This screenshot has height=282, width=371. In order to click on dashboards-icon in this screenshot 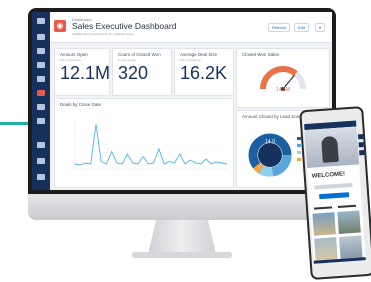, I will do `click(41, 93)`.